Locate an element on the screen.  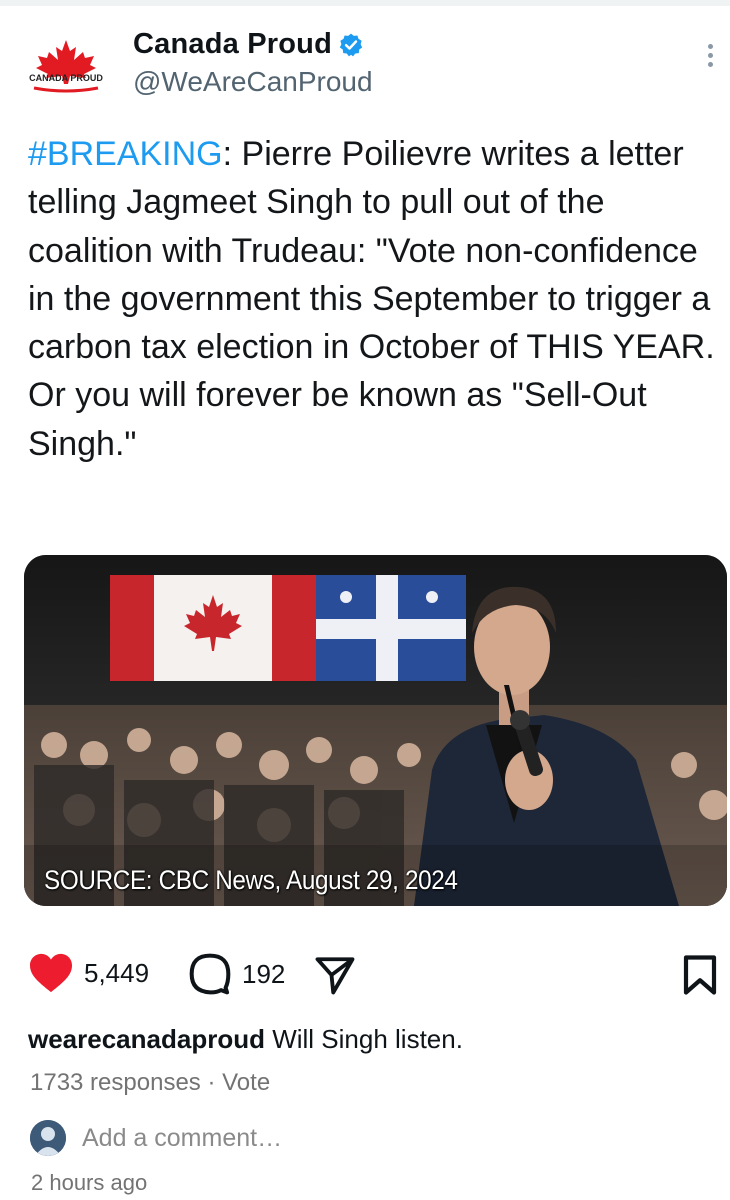
photo-source-caption: SOURCE: CBC News, August 29, 2024 is located at coordinates (251, 880).